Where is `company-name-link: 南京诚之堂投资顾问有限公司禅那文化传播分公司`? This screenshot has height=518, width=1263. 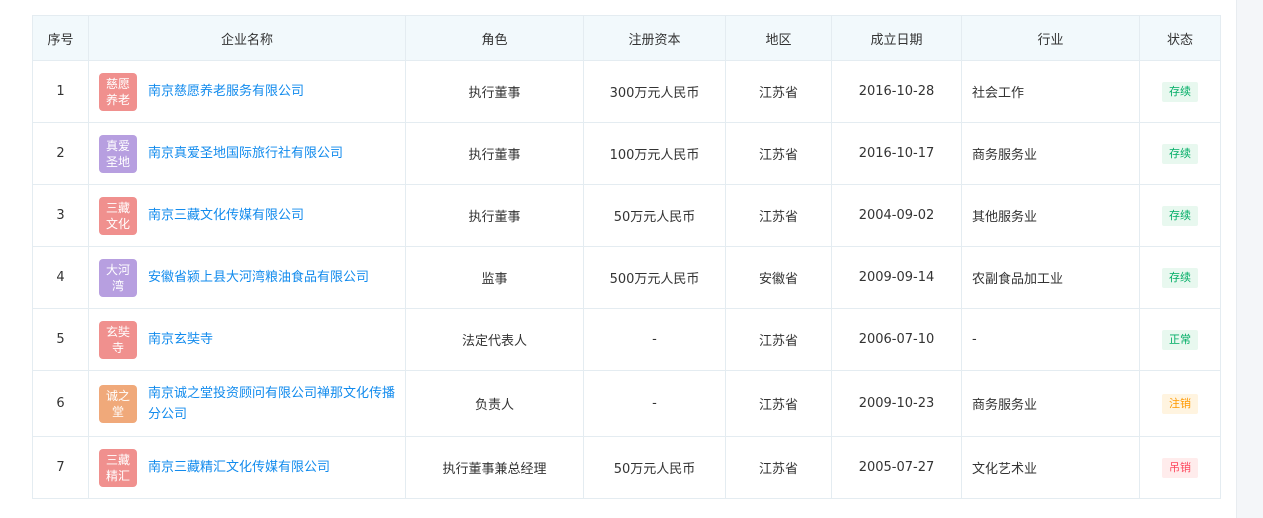
company-name-link: 南京诚之堂投资顾问有限公司禅那文化传播分公司 is located at coordinates (276, 404).